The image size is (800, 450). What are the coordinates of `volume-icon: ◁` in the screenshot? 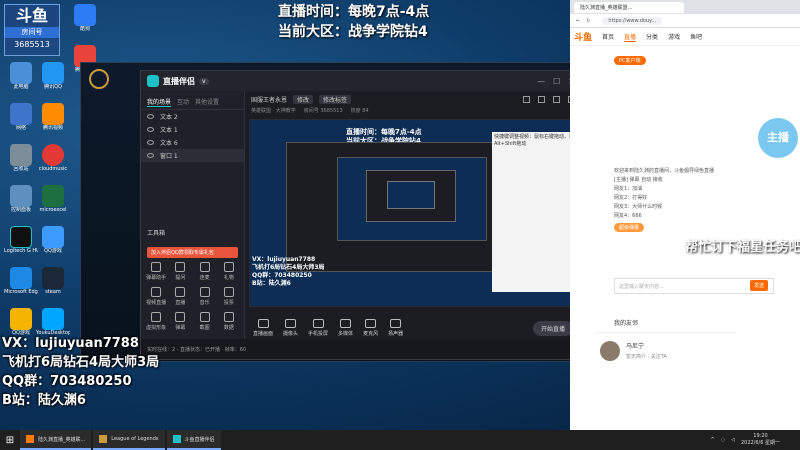 It's located at (733, 440).